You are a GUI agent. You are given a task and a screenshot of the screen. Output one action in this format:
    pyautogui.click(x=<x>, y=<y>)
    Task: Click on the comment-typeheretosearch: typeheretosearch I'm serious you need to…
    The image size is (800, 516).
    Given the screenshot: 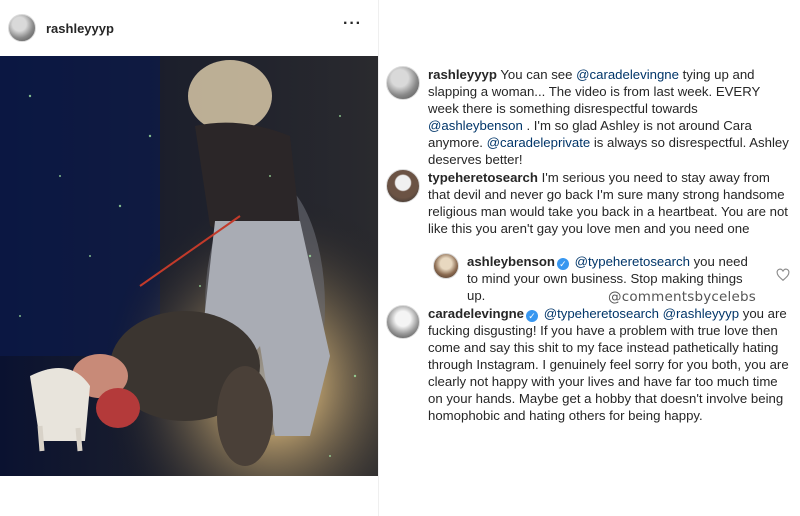 What is the action you would take?
    pyautogui.click(x=589, y=203)
    